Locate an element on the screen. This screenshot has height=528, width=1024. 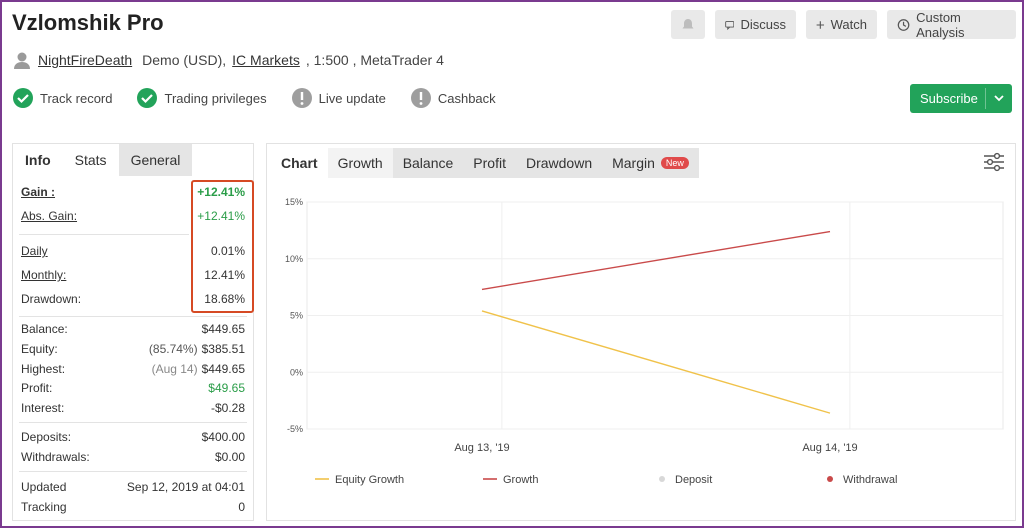
info-tabs: Info Stats General is located at coordinates (133, 160).